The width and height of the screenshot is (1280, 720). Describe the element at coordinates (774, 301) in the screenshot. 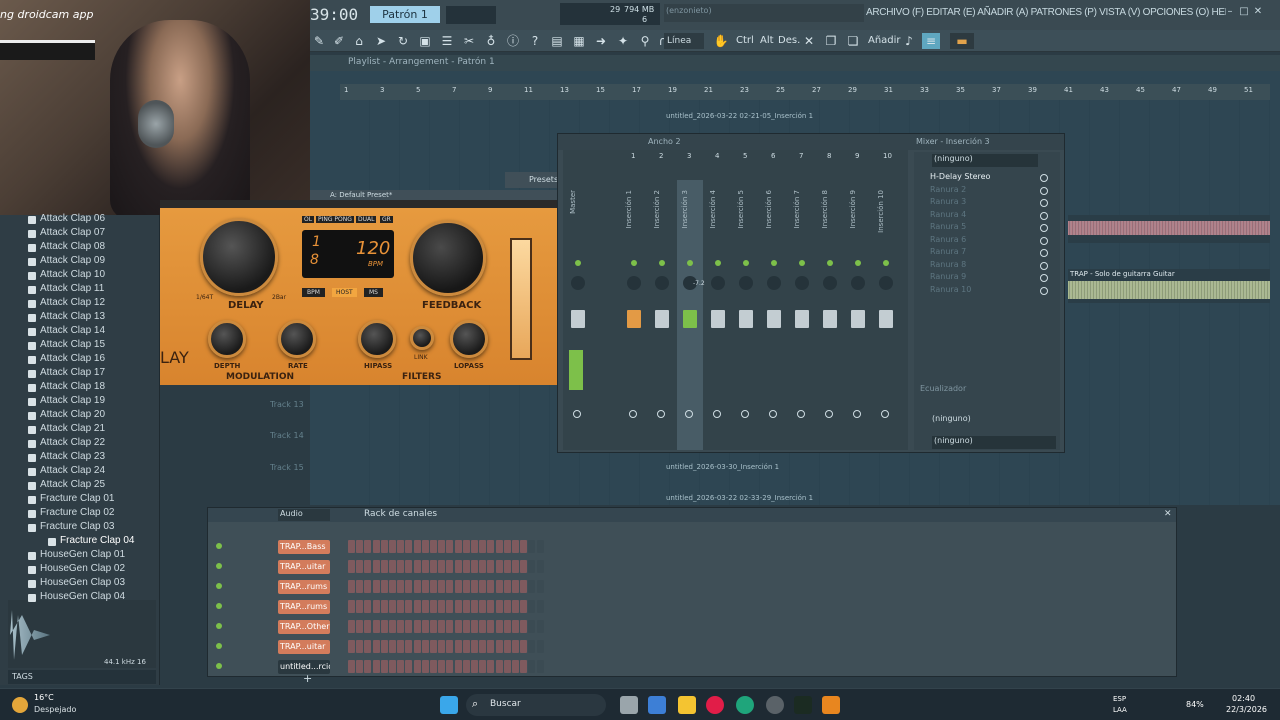

I see `mixer-strip: 6 Inserción 6` at that location.